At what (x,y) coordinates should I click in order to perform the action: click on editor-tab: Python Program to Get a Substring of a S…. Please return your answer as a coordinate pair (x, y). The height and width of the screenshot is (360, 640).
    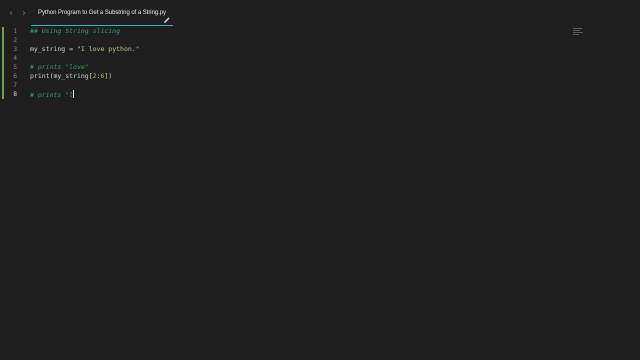
    Looking at the image, I should click on (102, 16).